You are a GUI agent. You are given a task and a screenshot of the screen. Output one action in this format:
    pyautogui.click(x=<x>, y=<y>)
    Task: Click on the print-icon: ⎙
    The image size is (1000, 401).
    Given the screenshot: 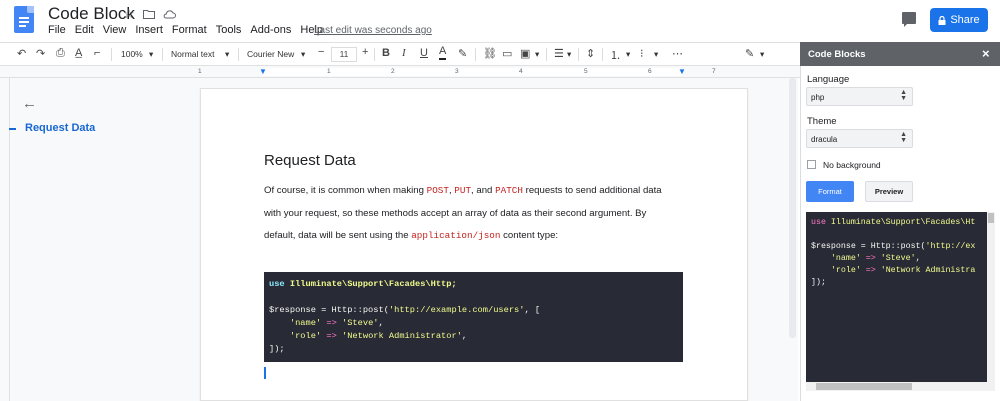 What is the action you would take?
    pyautogui.click(x=60, y=53)
    